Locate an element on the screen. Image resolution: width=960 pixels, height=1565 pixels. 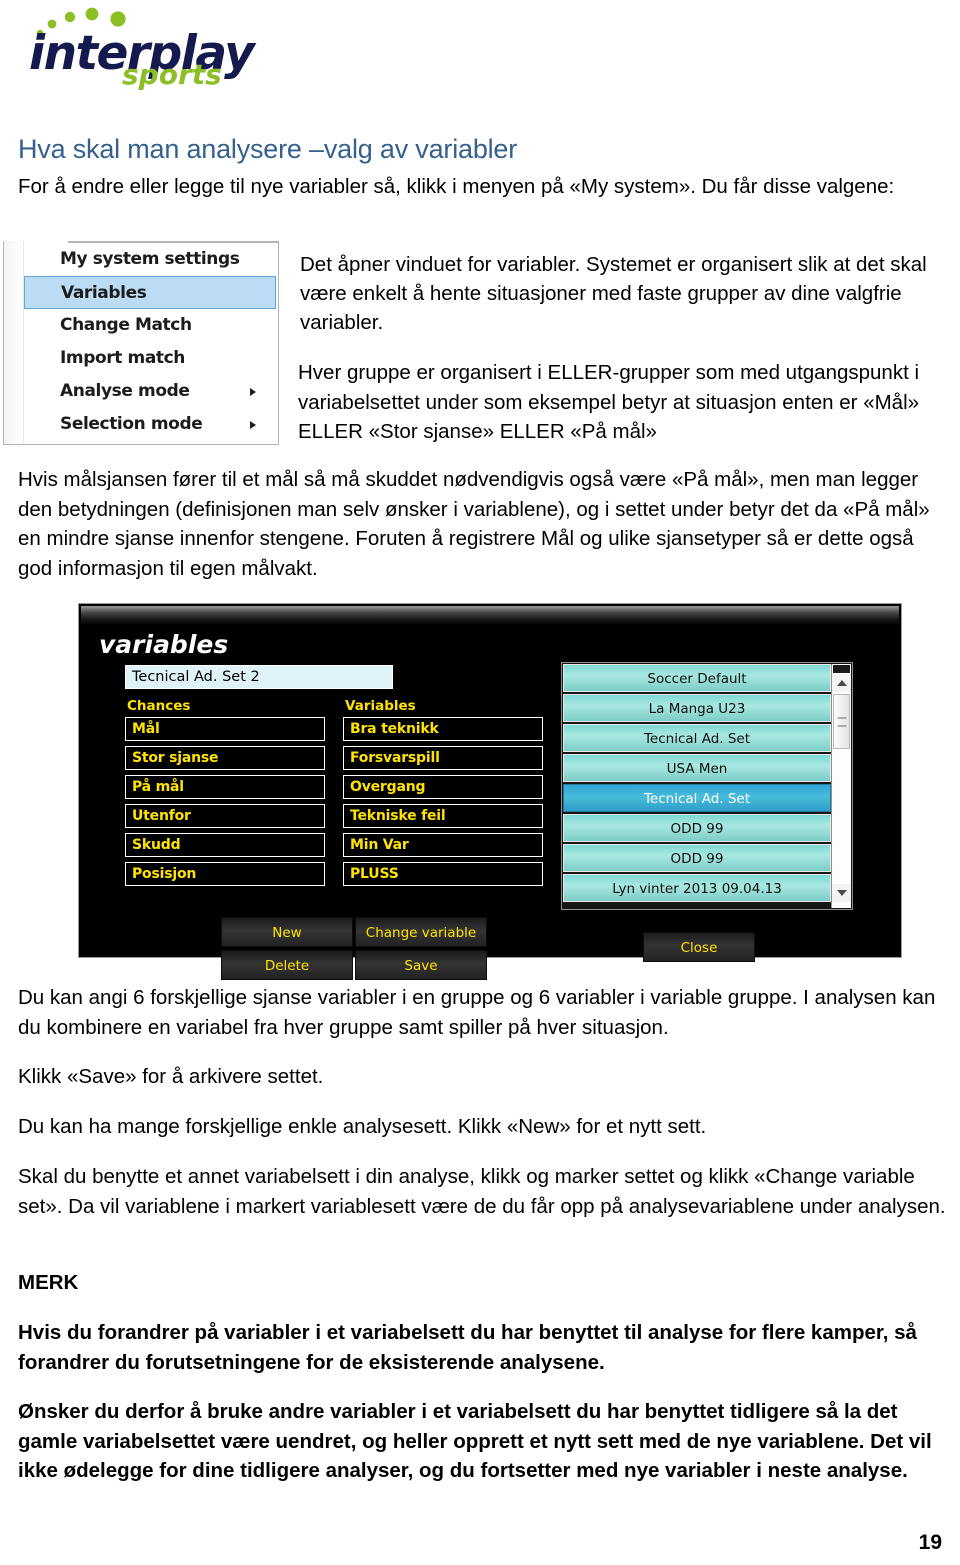
list-item: Soccer Default is located at coordinates (697, 678).